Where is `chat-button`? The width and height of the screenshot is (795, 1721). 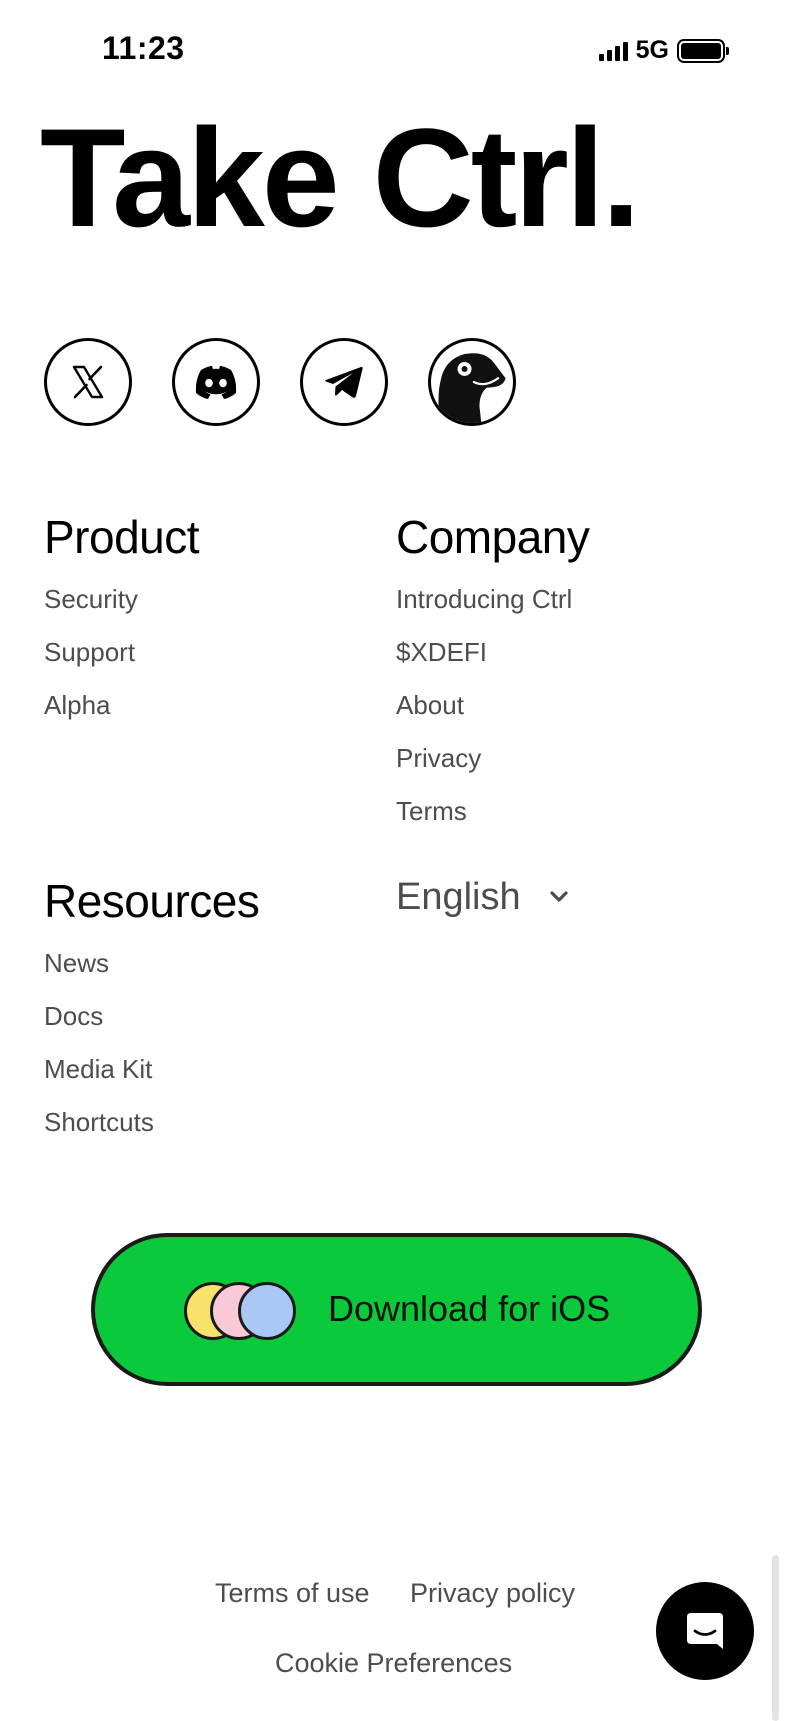 chat-button is located at coordinates (705, 1631).